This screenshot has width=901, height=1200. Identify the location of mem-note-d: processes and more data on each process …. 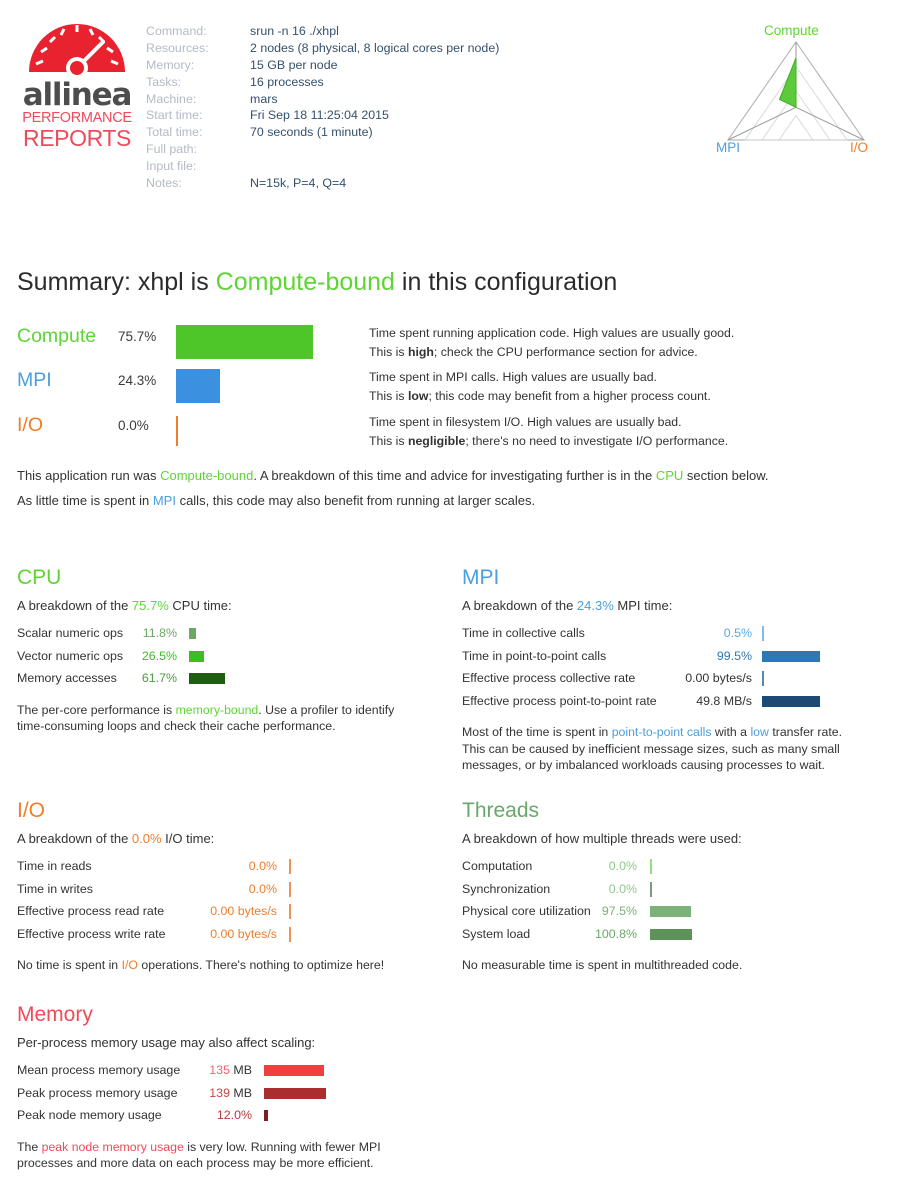
(195, 1163).